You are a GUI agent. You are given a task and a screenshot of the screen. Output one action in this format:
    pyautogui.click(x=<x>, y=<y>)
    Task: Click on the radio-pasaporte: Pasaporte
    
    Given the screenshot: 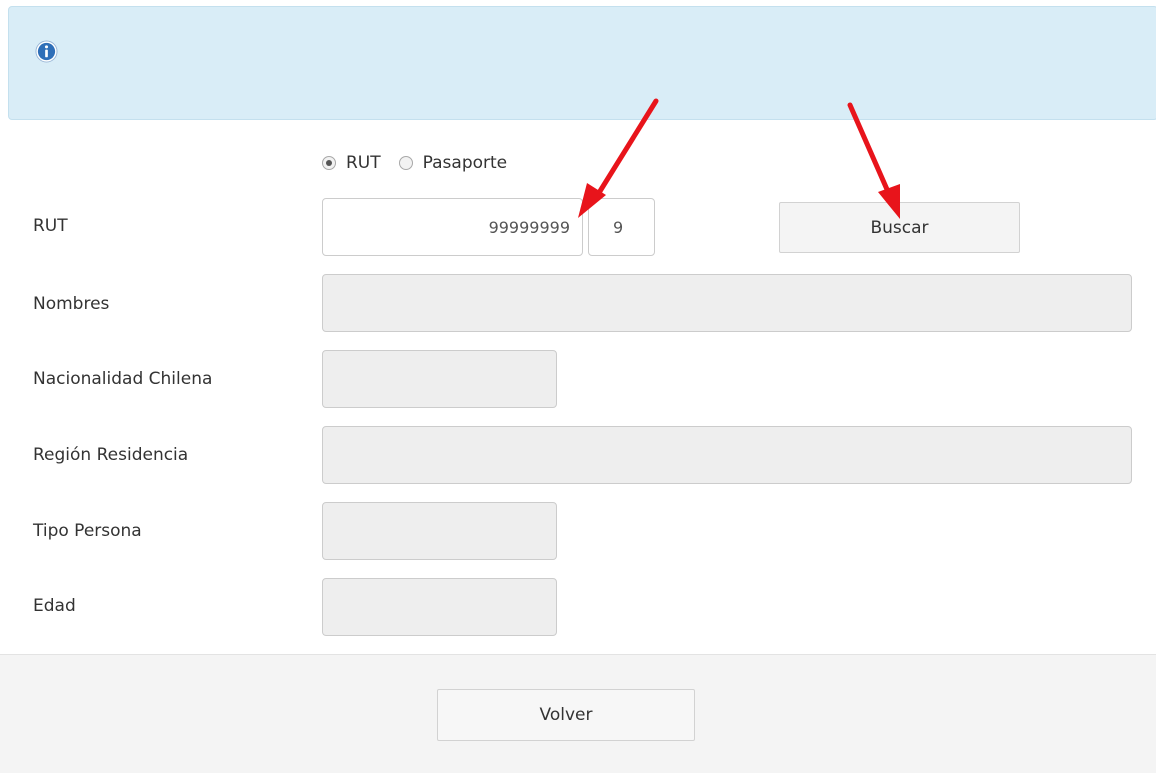 What is the action you would take?
    pyautogui.click(x=453, y=163)
    